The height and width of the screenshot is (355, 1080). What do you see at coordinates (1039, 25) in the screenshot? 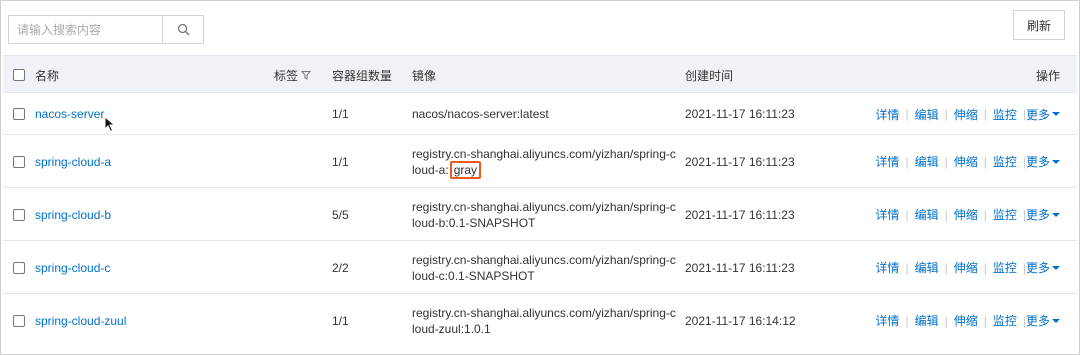
I see `refresh-button: 刷新` at bounding box center [1039, 25].